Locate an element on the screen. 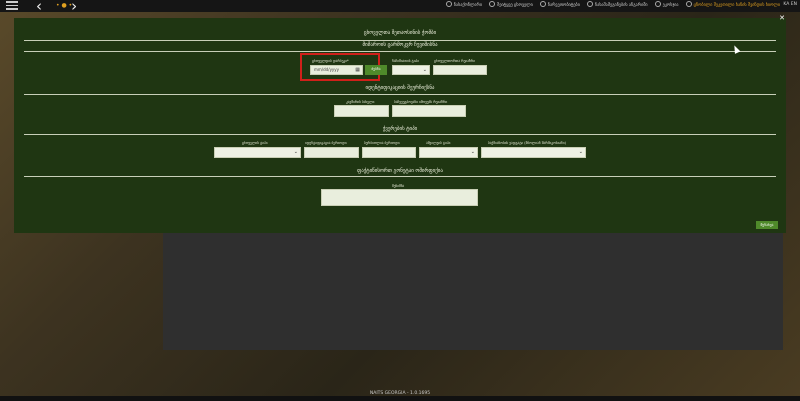 The image size is (800, 401). section-title: ფაქტიწისორთ გონეტაი ოშირფიქია is located at coordinates (400, 171).